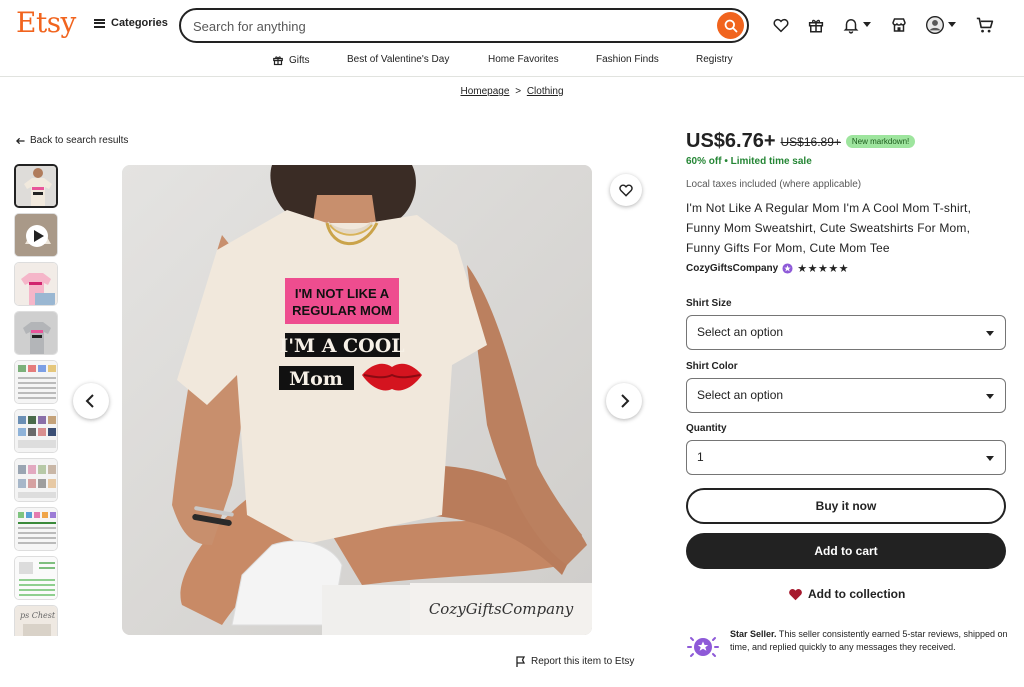  What do you see at coordinates (398, 59) in the screenshot?
I see `subnav-valentines: Best of Valentine's Day` at bounding box center [398, 59].